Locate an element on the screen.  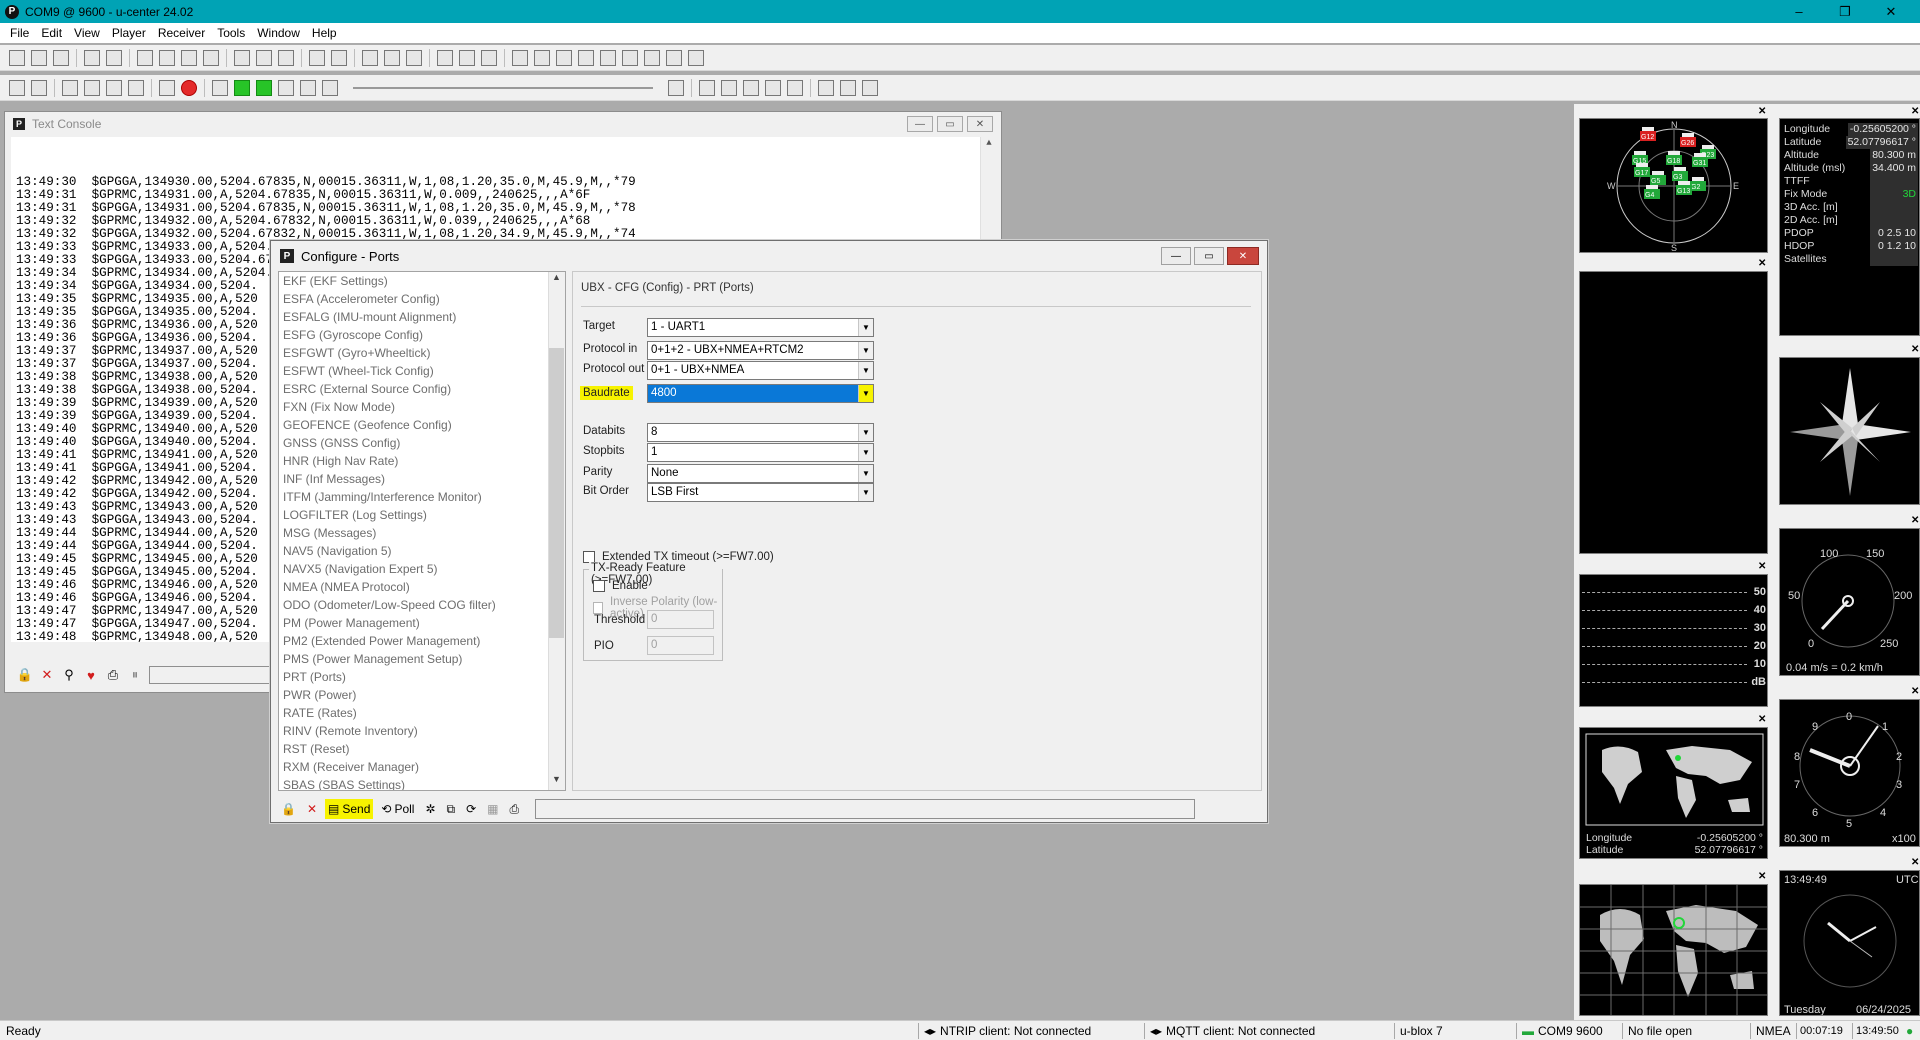
satellite-marker: G15 is located at coordinates (1640, 158).